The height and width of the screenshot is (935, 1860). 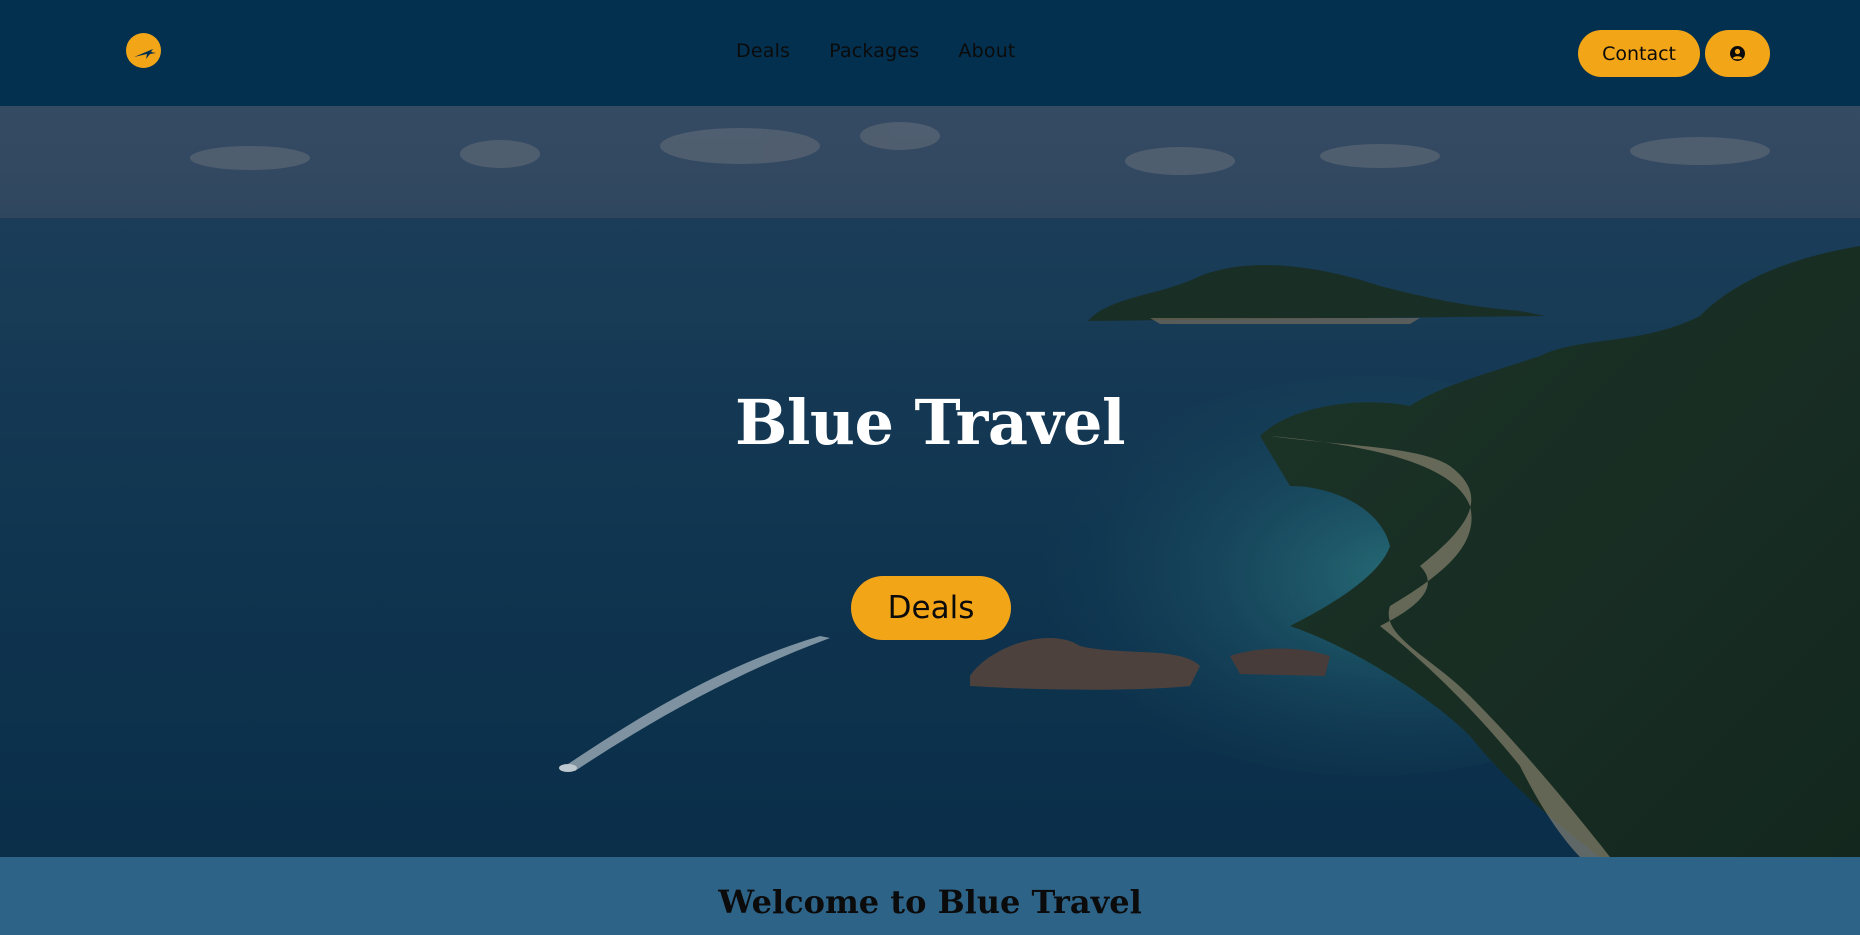 What do you see at coordinates (930, 422) in the screenshot?
I see `hero-title: Blue Travel` at bounding box center [930, 422].